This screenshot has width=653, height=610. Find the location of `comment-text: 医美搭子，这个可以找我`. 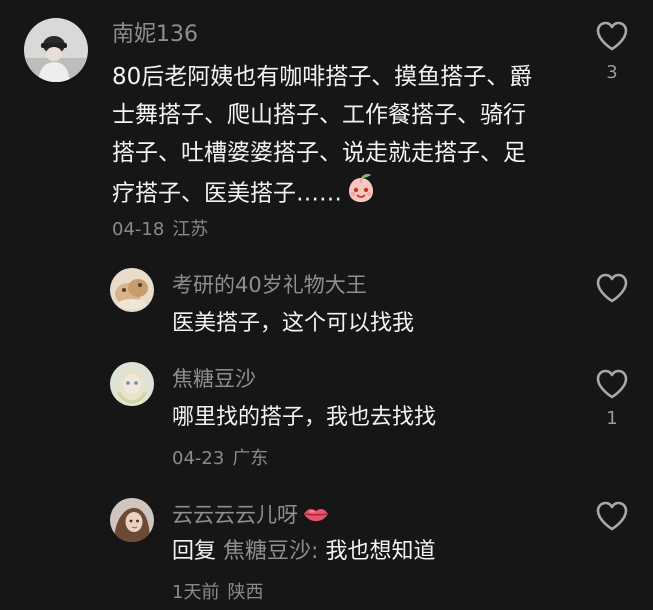

comment-text: 医美搭子，这个可以找我 is located at coordinates (293, 323).